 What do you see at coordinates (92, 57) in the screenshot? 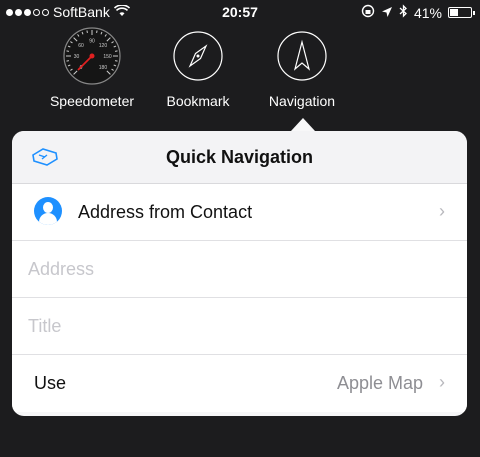
I see `speedometer-icon: 0306090120150180` at bounding box center [92, 57].